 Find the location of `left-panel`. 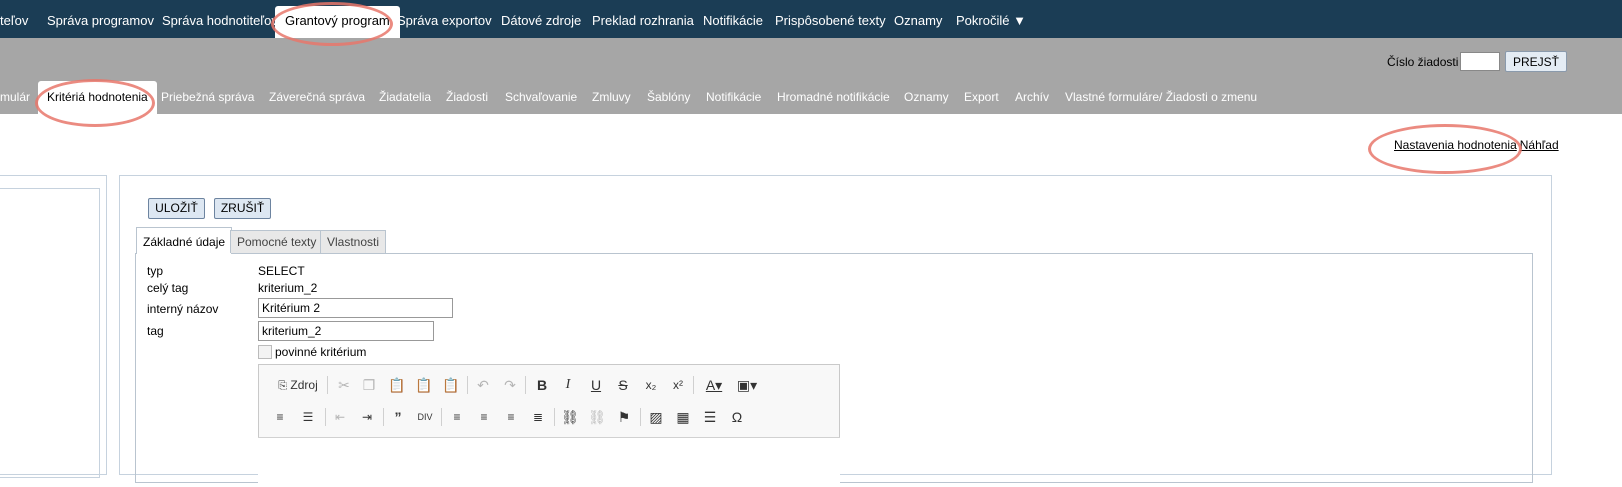

left-panel is located at coordinates (53, 326).